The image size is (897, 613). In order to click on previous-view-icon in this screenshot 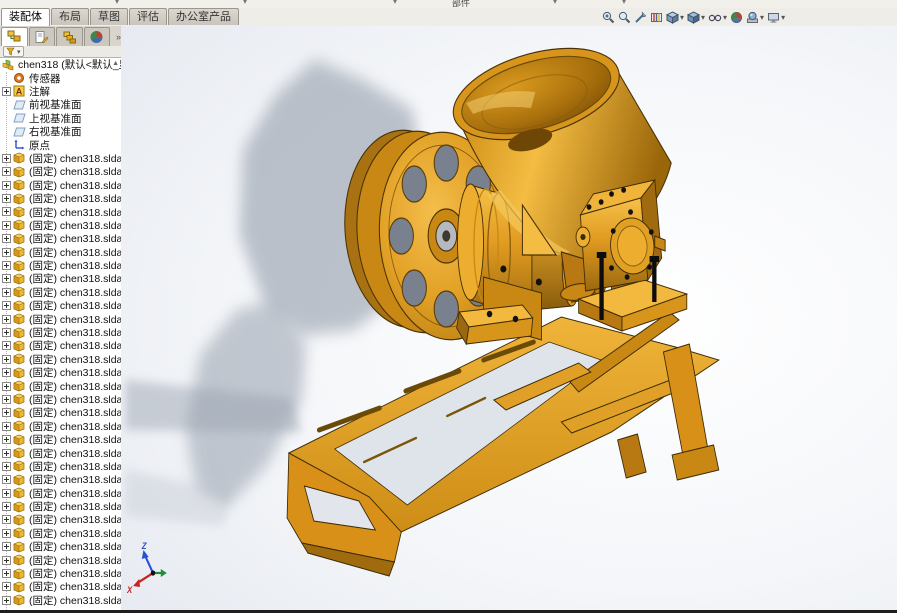, I will do `click(640, 17)`.